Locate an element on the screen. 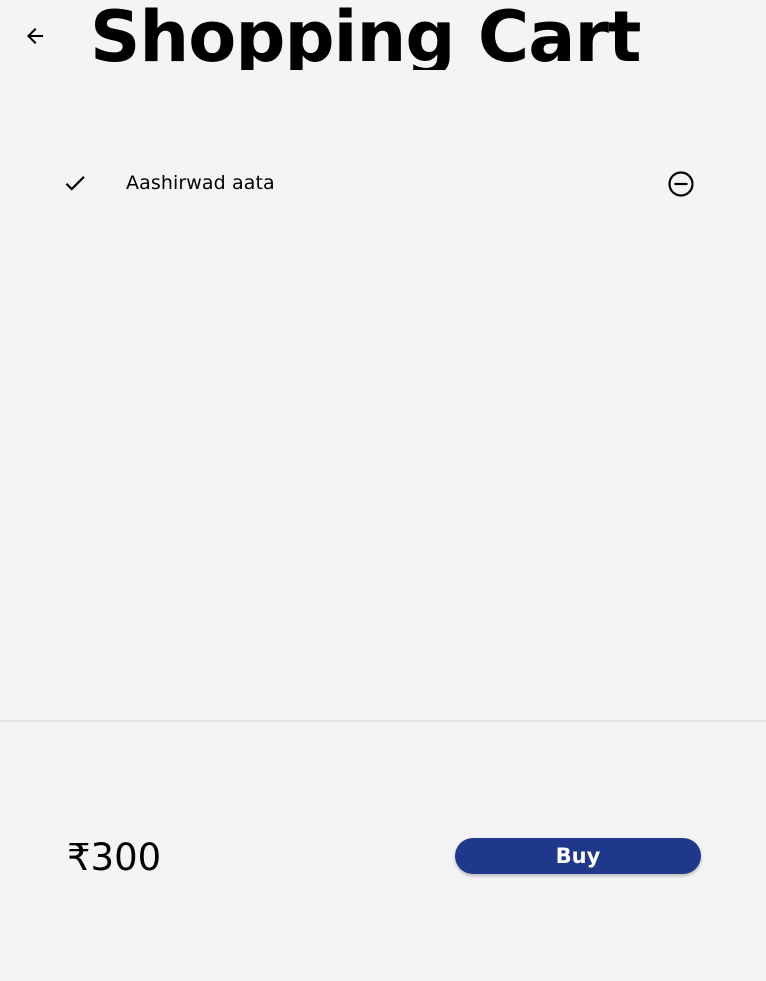 This screenshot has height=981, width=766. cart-item: Aashirwad aata is located at coordinates (383, 183).